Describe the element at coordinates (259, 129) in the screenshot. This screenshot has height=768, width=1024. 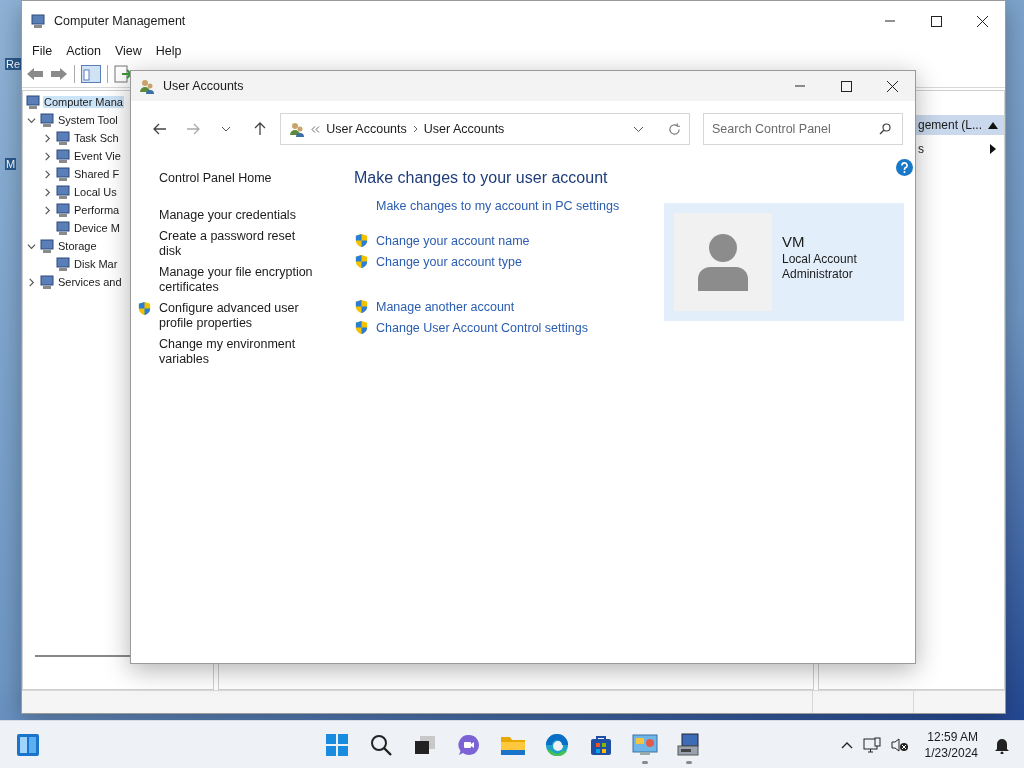
I see `up-arrow-icon` at that location.